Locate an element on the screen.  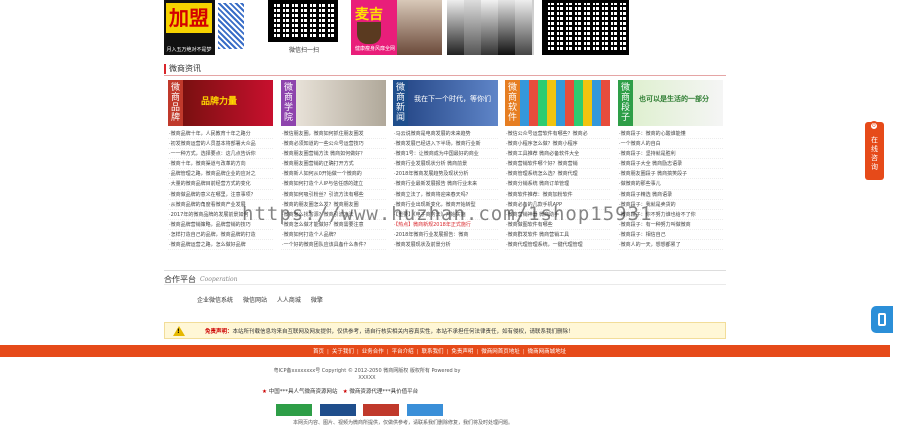
qr-code-image is located at coordinates (231, 27).